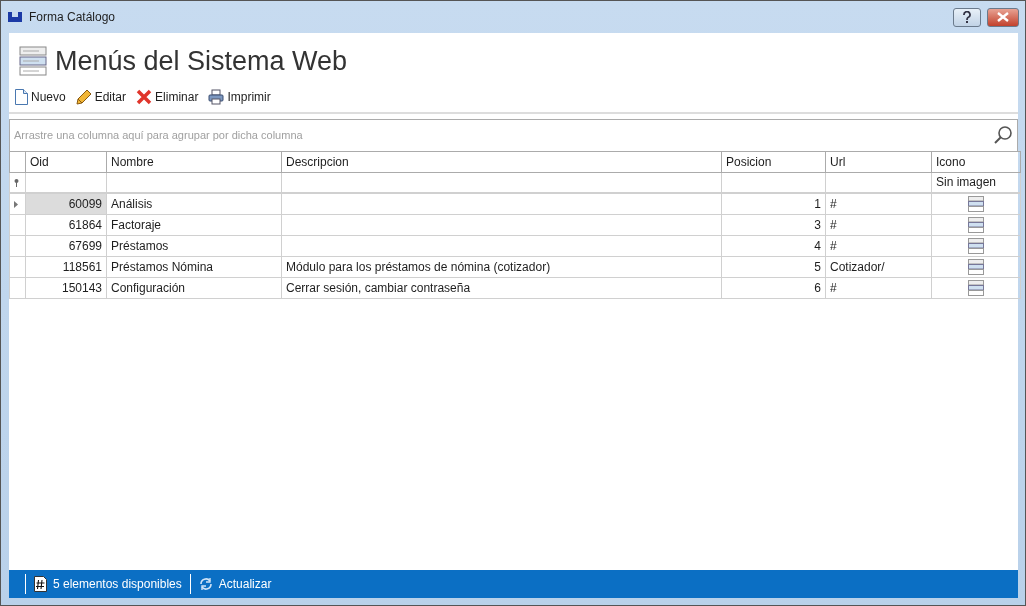  Describe the element at coordinates (21, 96) in the screenshot. I see `document-icon` at that location.